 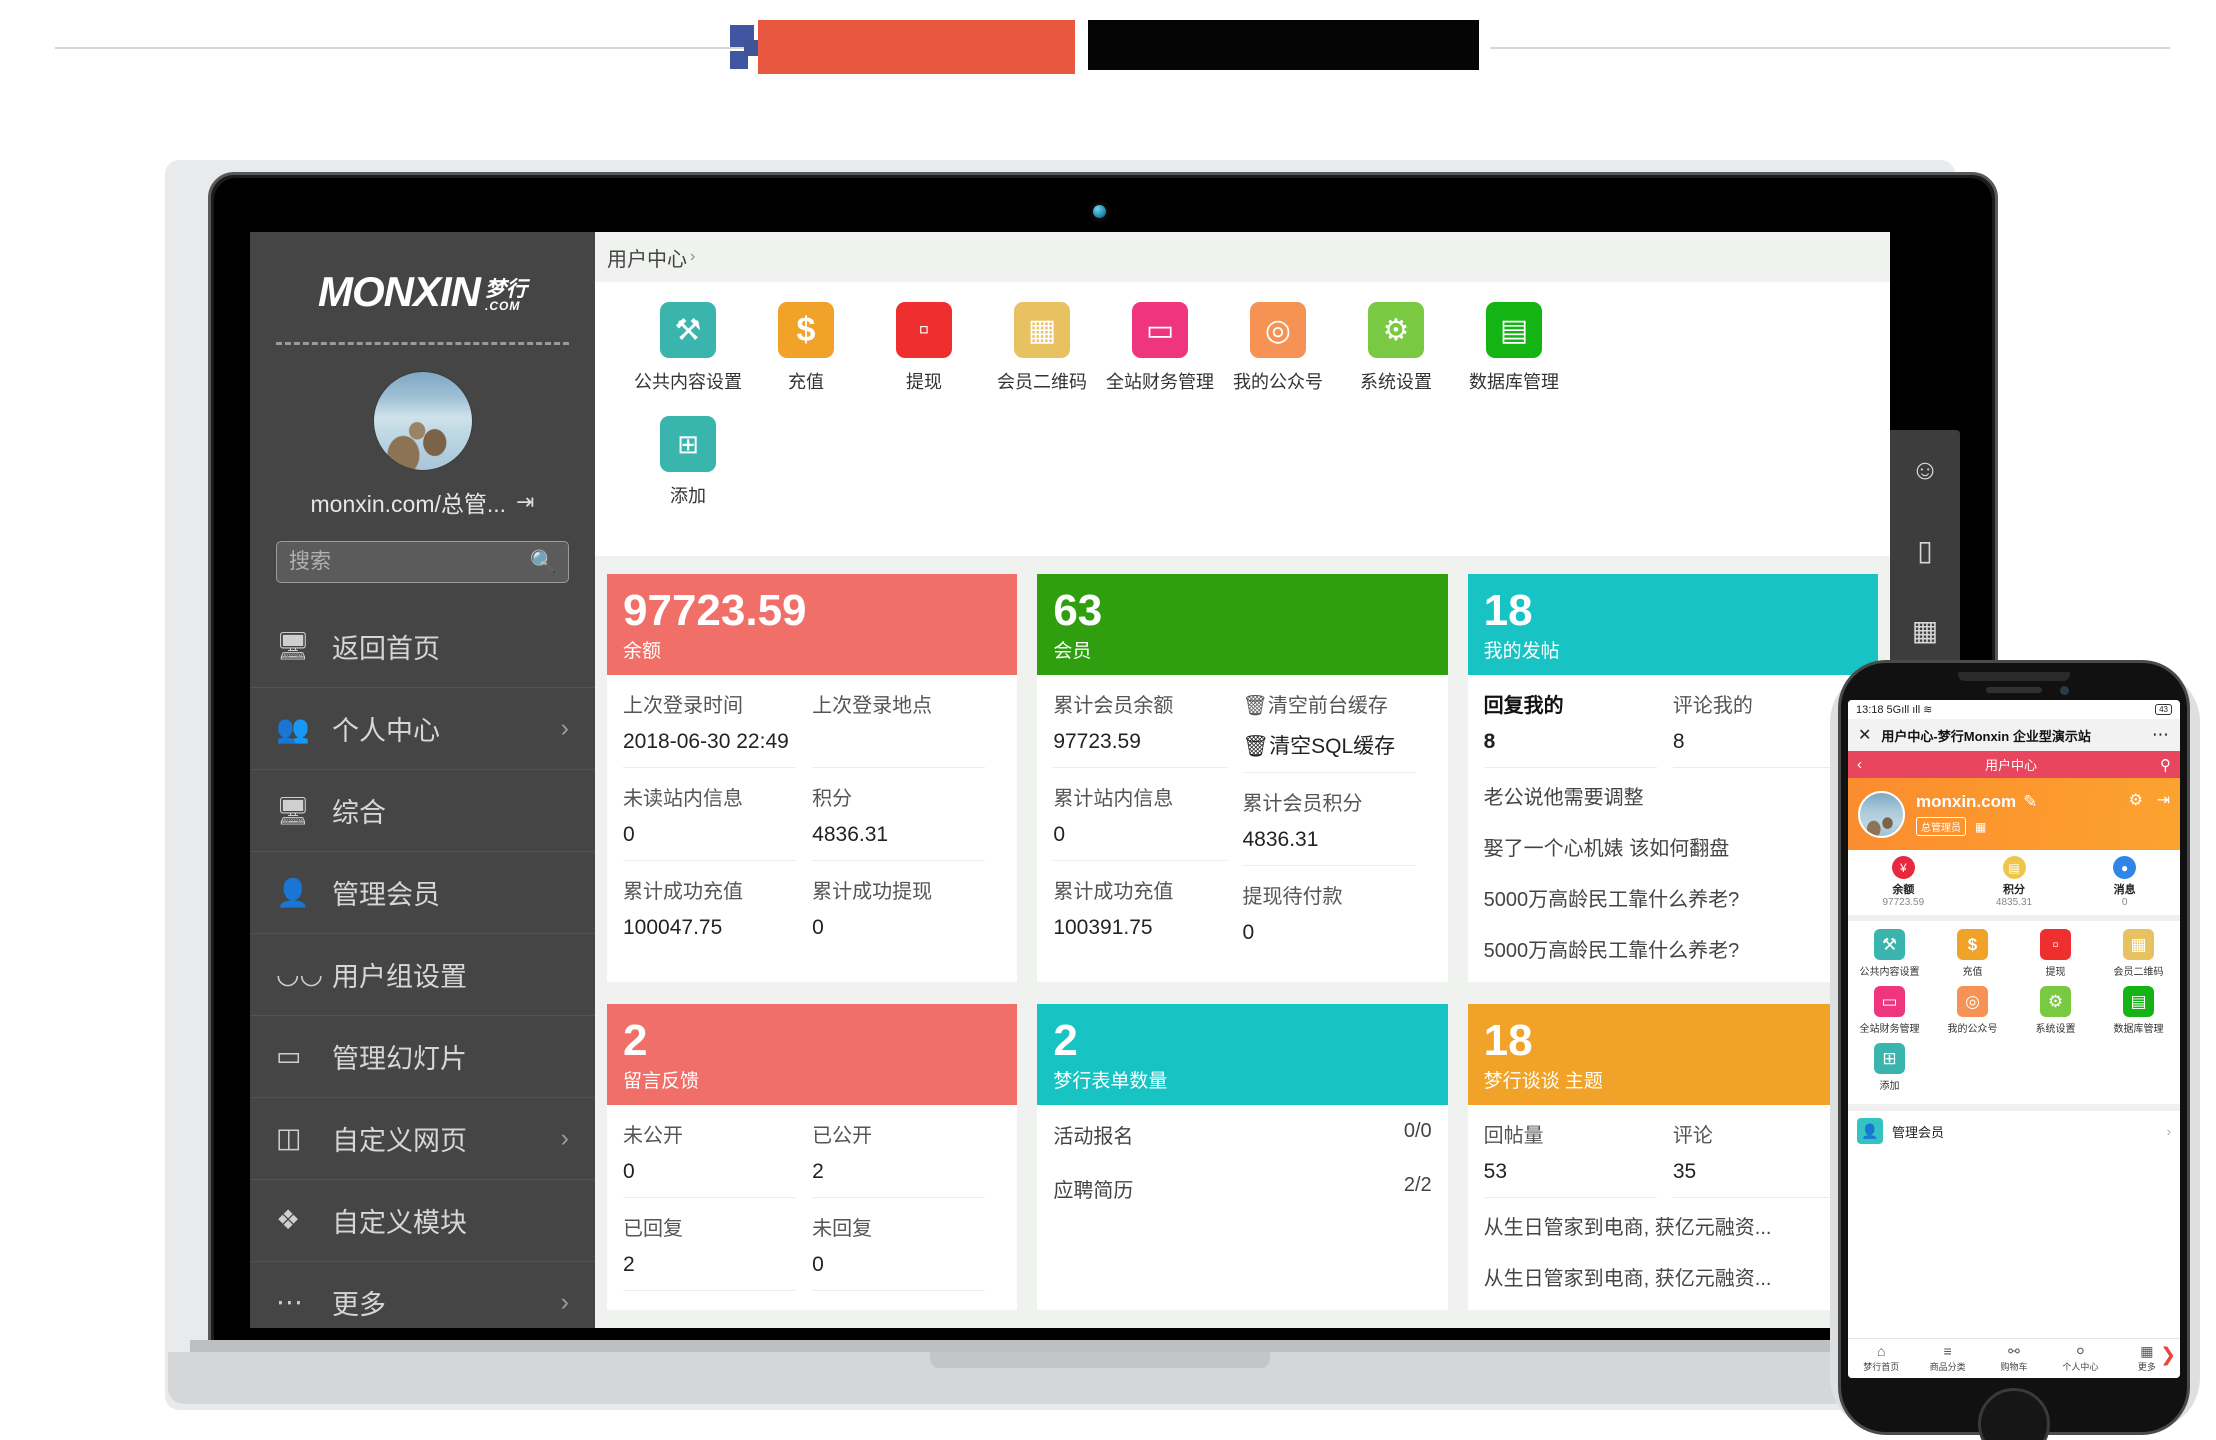 I want to click on card-body: 回帖量 53 评论 35 从生日管家到电商, 获亿元融资... 从生日管家到电商,, so click(x=1673, y=1207).